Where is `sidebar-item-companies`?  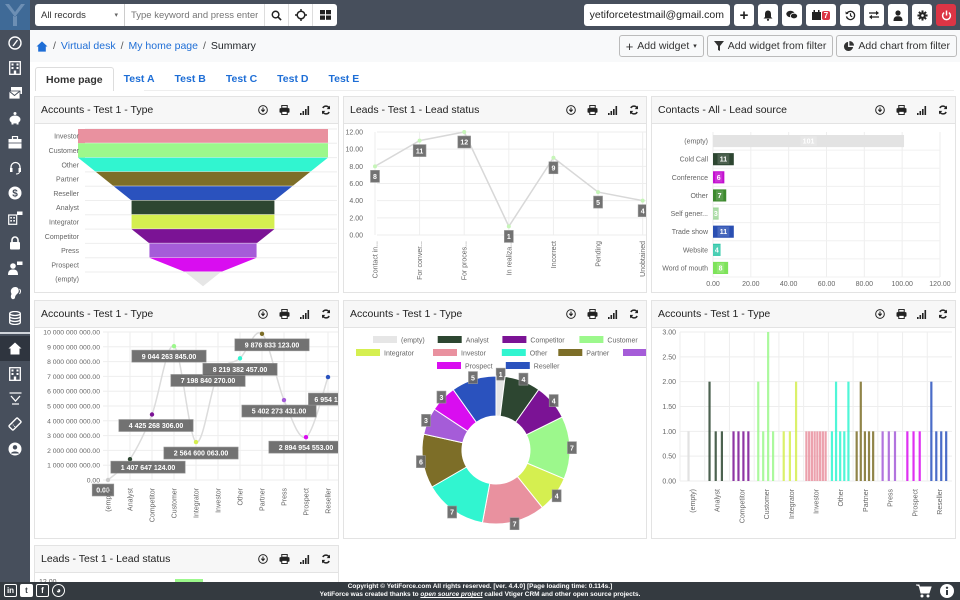 sidebar-item-companies is located at coordinates (15, 217).